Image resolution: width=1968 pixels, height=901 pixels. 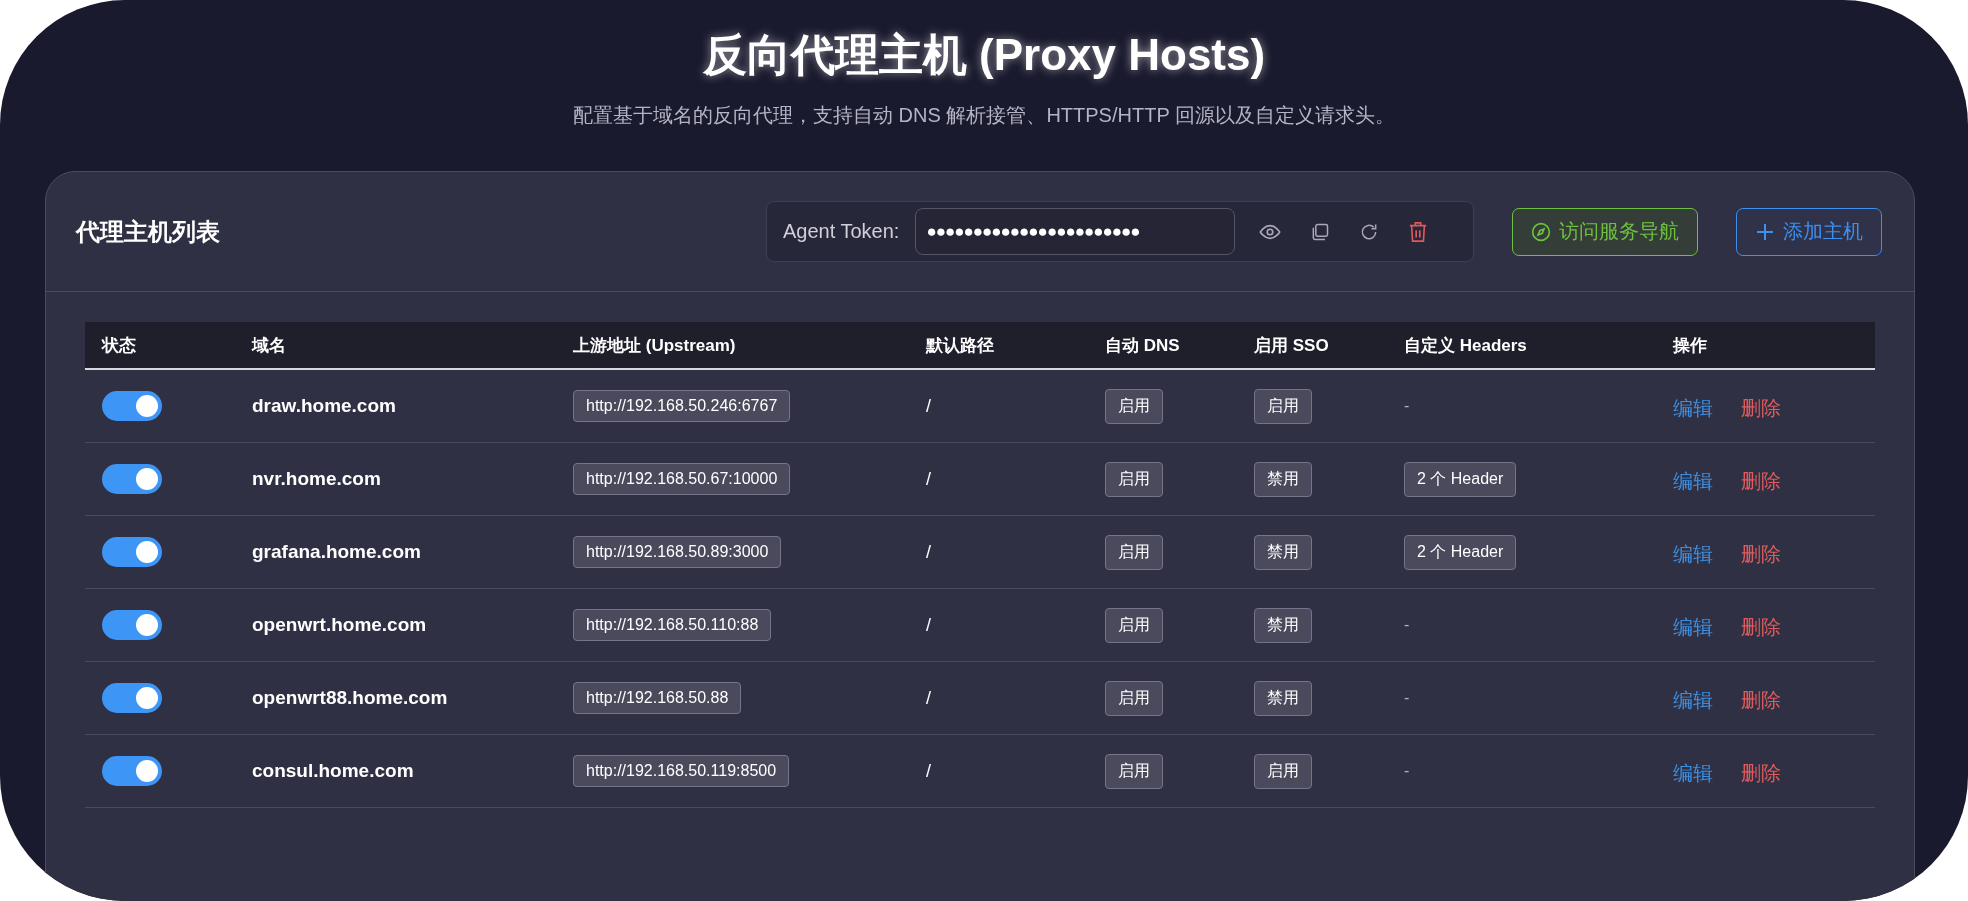 What do you see at coordinates (118, 345) in the screenshot?
I see `column-header: 状态` at bounding box center [118, 345].